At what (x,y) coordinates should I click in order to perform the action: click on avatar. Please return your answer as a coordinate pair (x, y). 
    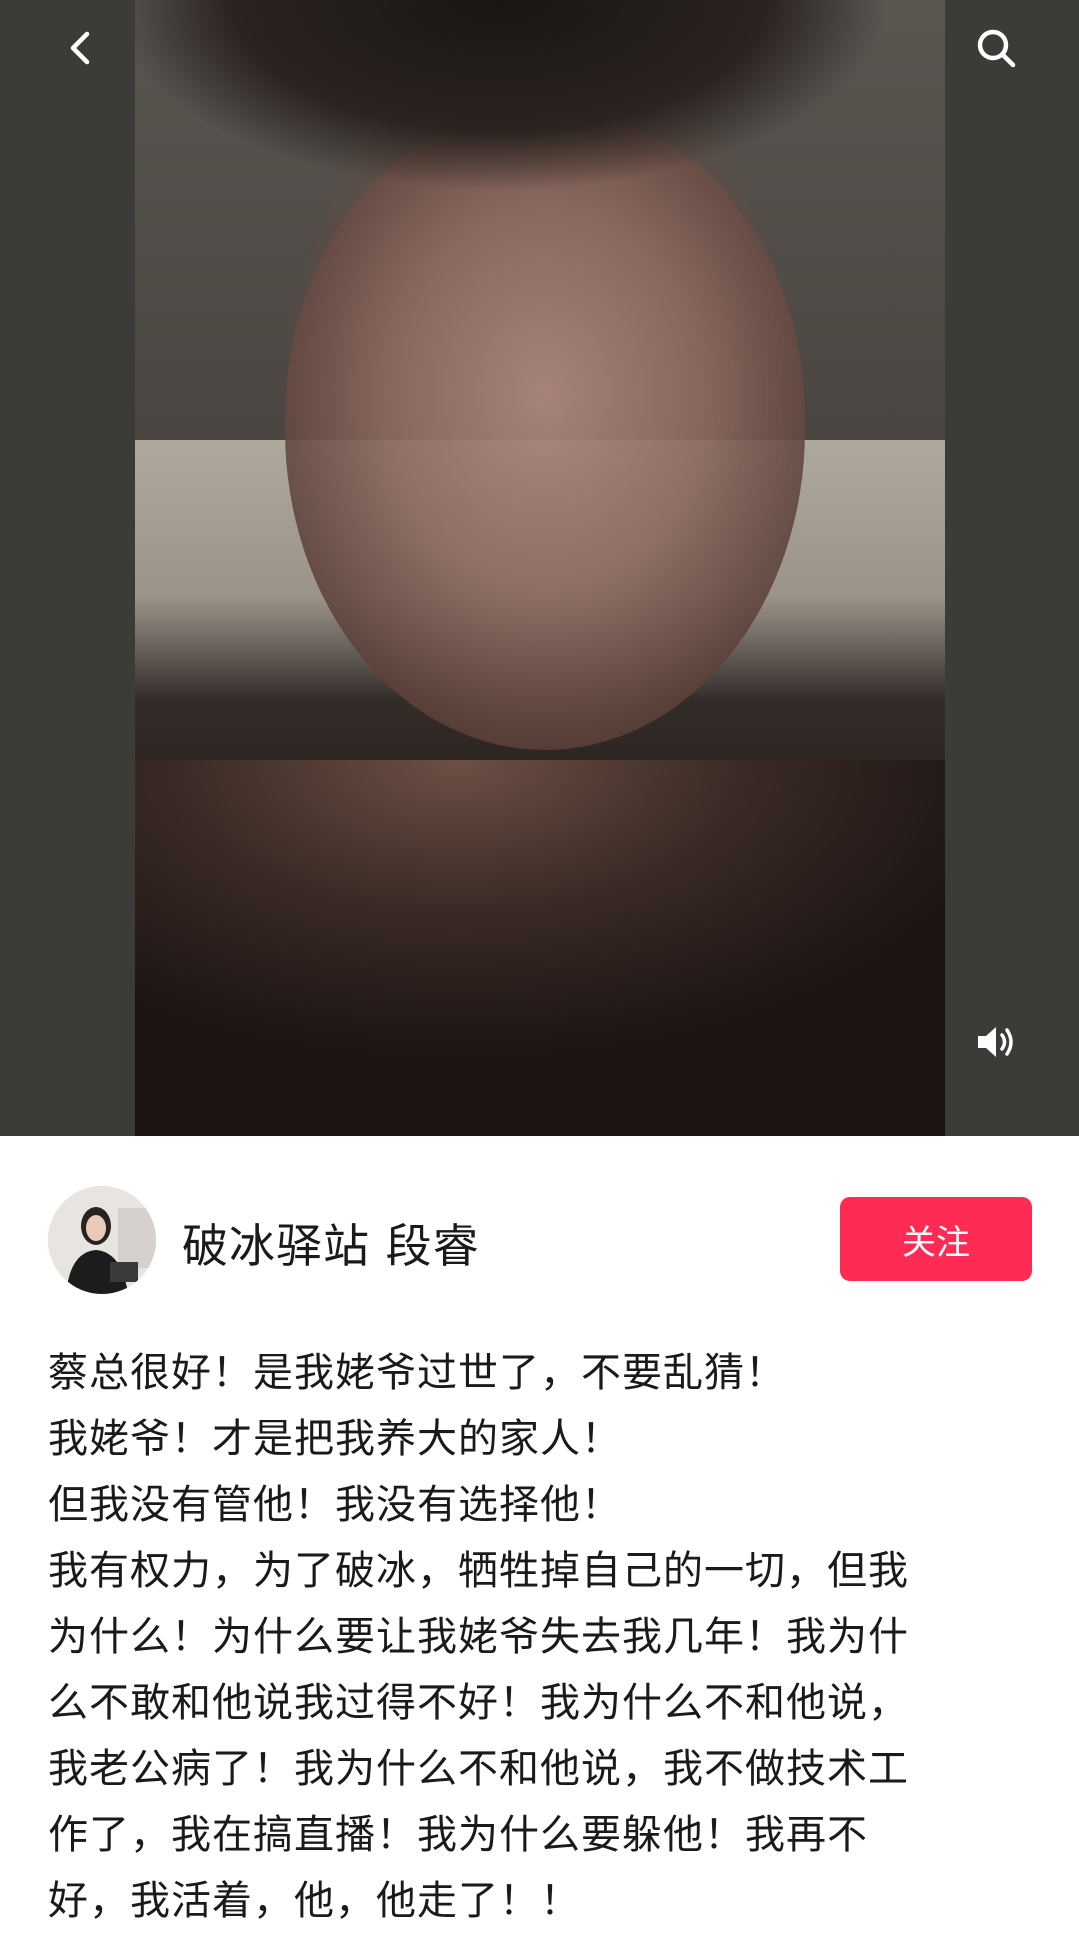
    Looking at the image, I should click on (102, 1240).